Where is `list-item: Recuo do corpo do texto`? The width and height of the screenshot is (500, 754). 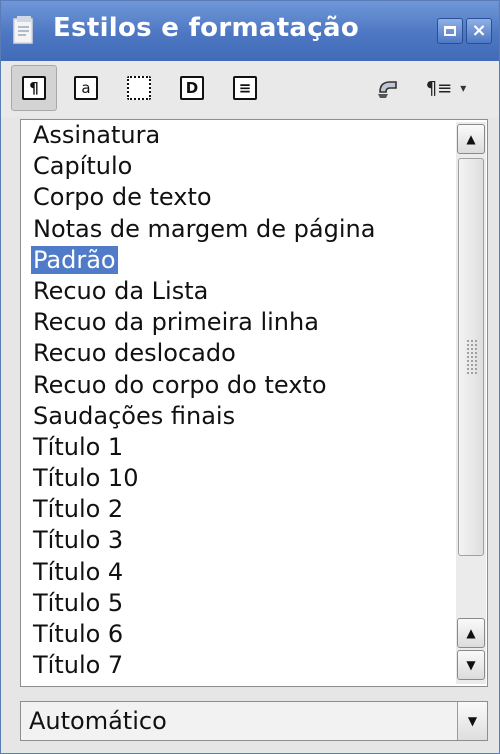
list-item: Recuo do corpo do texto is located at coordinates (236, 385).